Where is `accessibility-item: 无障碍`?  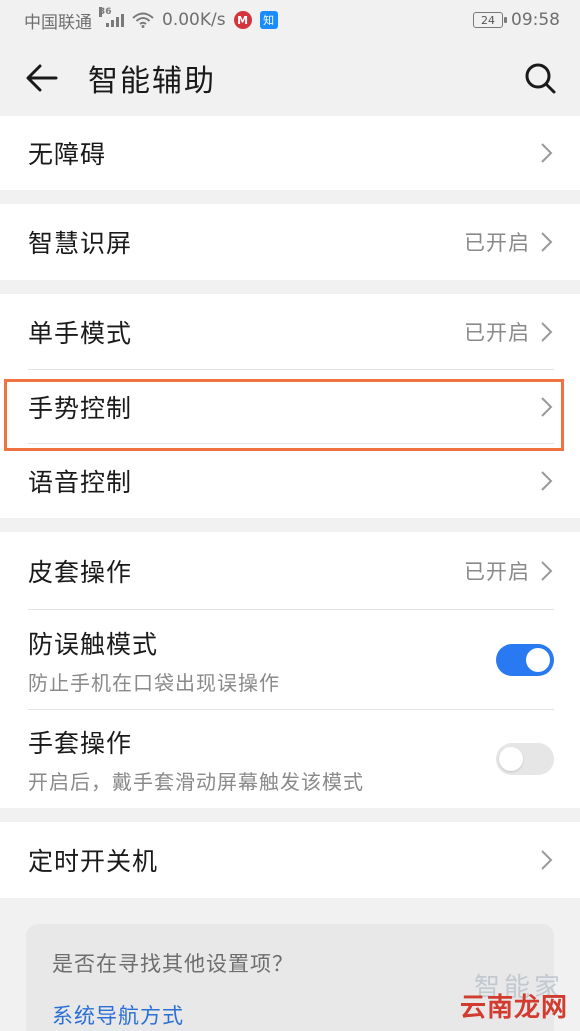 accessibility-item: 无障碍 is located at coordinates (290, 153).